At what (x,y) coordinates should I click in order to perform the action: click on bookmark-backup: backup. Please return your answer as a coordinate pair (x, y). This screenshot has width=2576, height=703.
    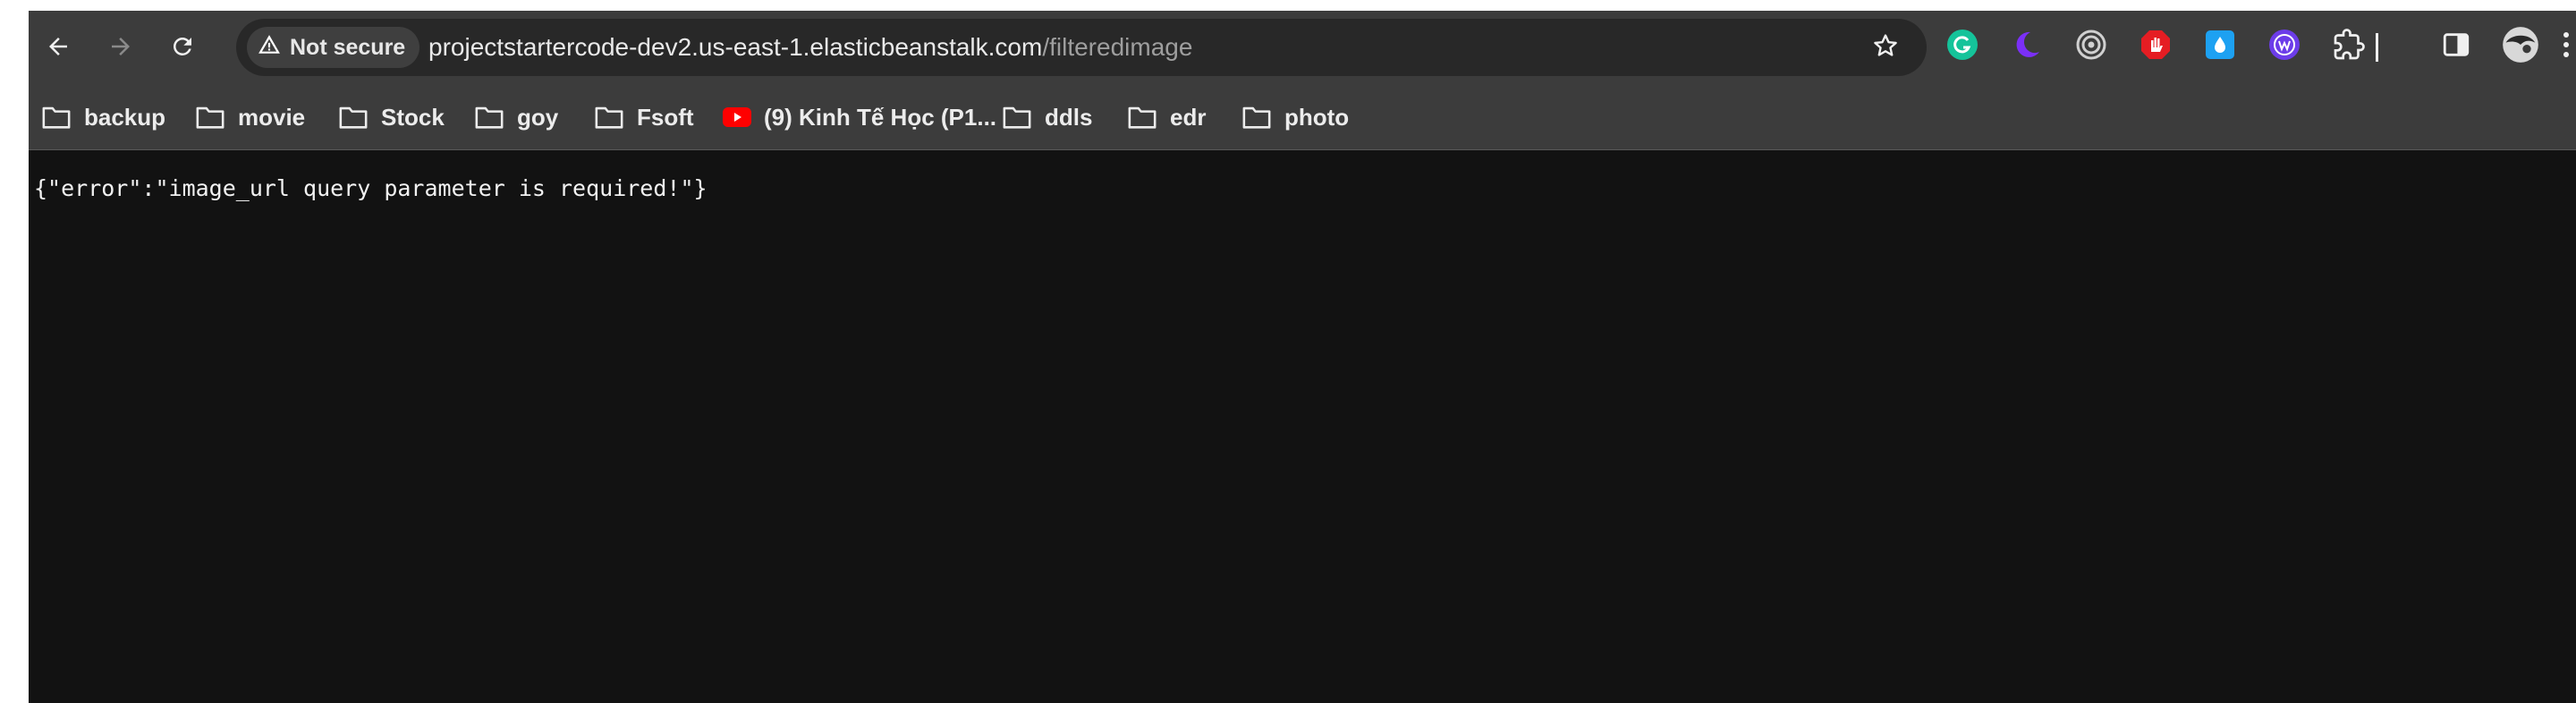
    Looking at the image, I should click on (103, 117).